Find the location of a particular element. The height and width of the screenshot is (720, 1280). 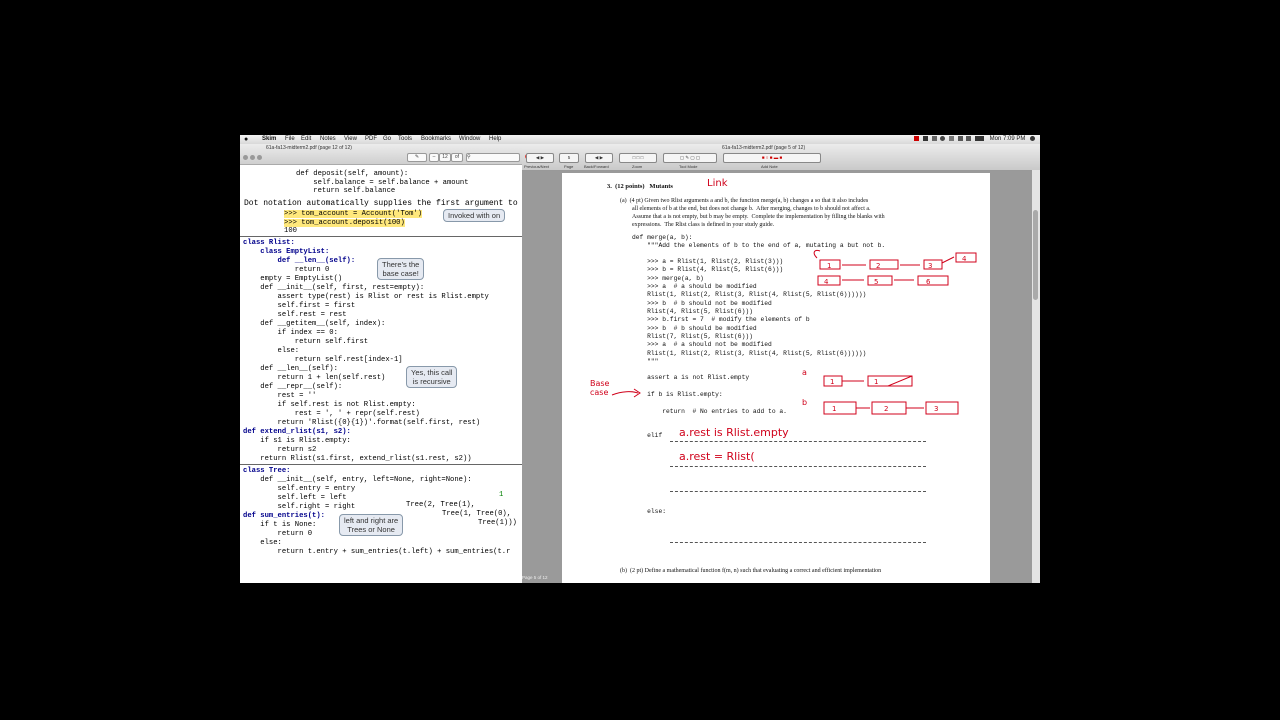

spotlight-icon is located at coordinates (1032, 138).